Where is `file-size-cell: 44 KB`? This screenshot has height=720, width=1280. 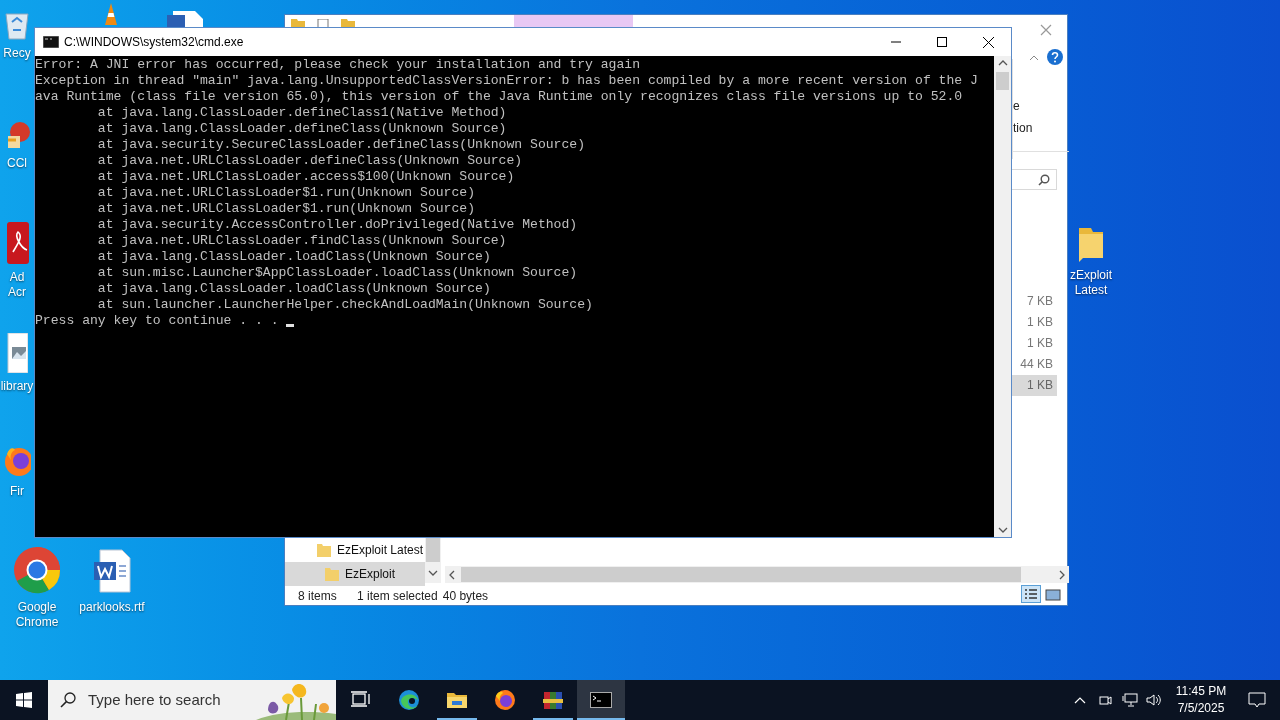 file-size-cell: 44 KB is located at coordinates (1034, 364).